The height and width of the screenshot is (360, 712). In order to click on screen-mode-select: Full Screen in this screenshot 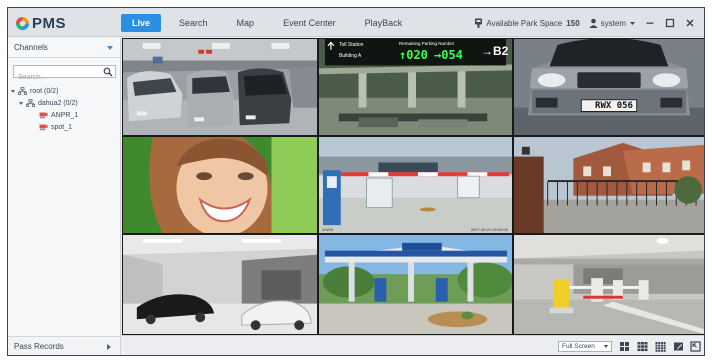, I will do `click(585, 346)`.